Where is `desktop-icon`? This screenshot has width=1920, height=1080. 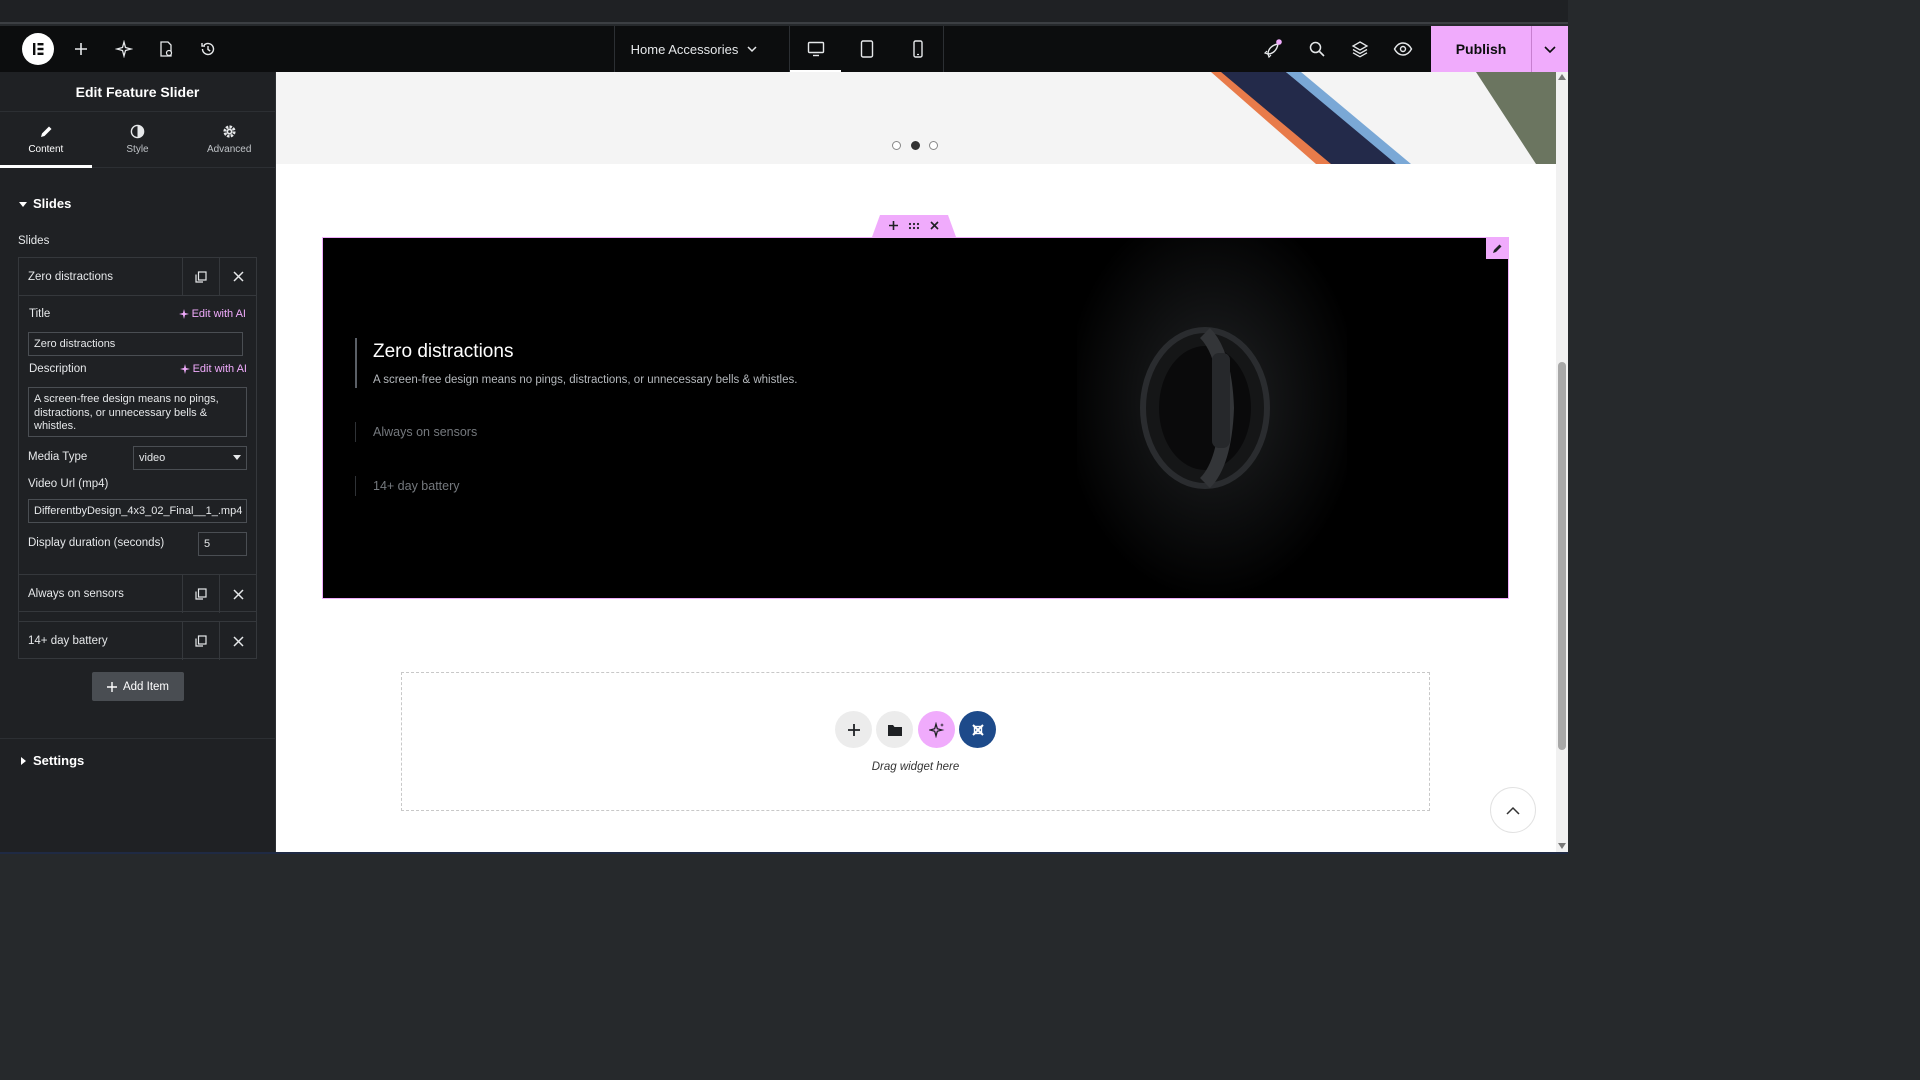
desktop-icon is located at coordinates (815, 49).